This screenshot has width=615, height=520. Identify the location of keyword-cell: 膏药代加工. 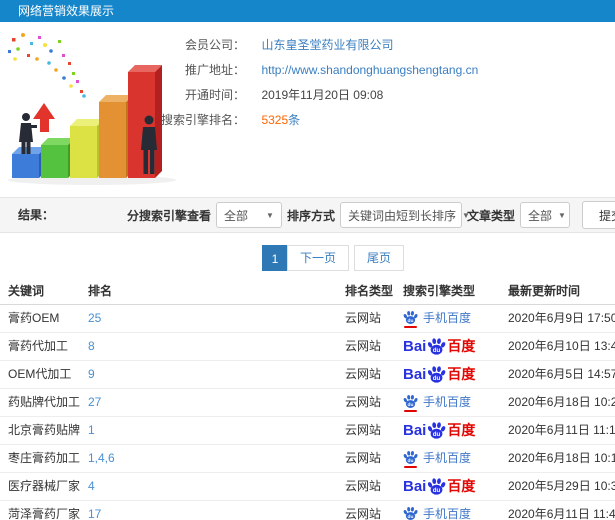
(38, 346).